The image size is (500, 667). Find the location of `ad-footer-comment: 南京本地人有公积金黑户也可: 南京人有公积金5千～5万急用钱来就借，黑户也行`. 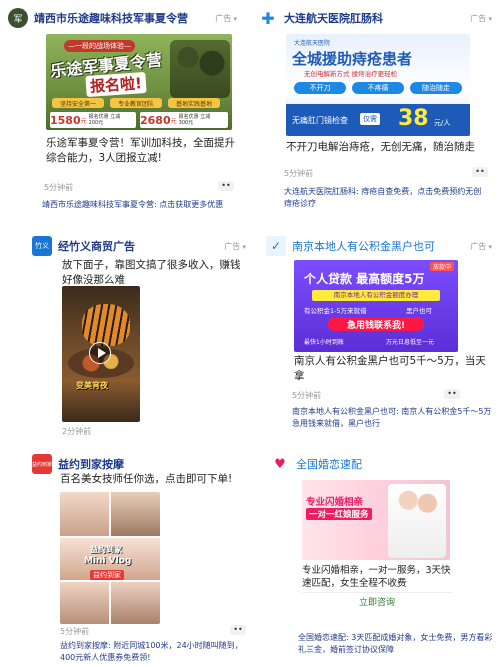

ad-footer-comment: 南京本地人有公积金黑户也可: 南京人有公积金5千～5万急用钱来就借，黑户也行 is located at coordinates (392, 418).